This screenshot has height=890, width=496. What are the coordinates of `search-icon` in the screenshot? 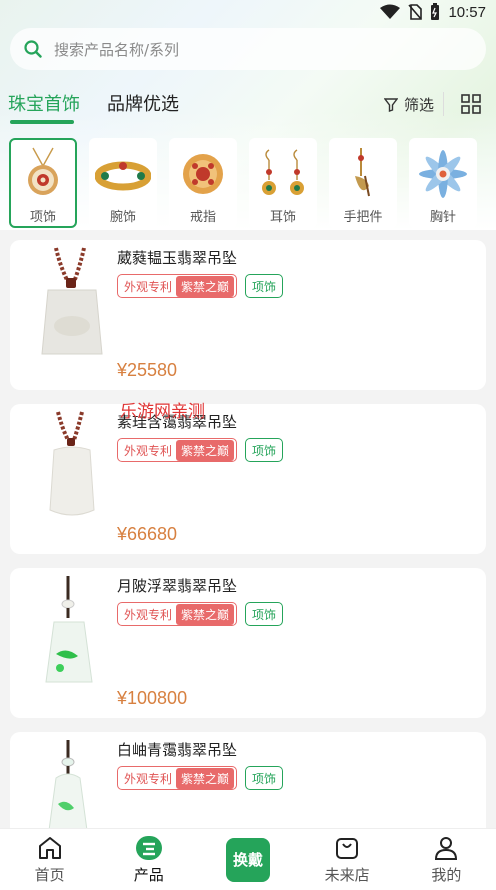 It's located at (33, 49).